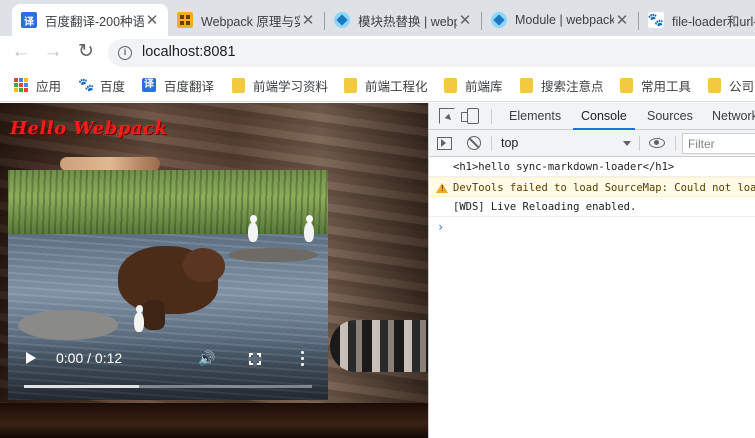 This screenshot has width=755, height=438. Describe the element at coordinates (442, 188) in the screenshot. I see `warning-icon` at that location.